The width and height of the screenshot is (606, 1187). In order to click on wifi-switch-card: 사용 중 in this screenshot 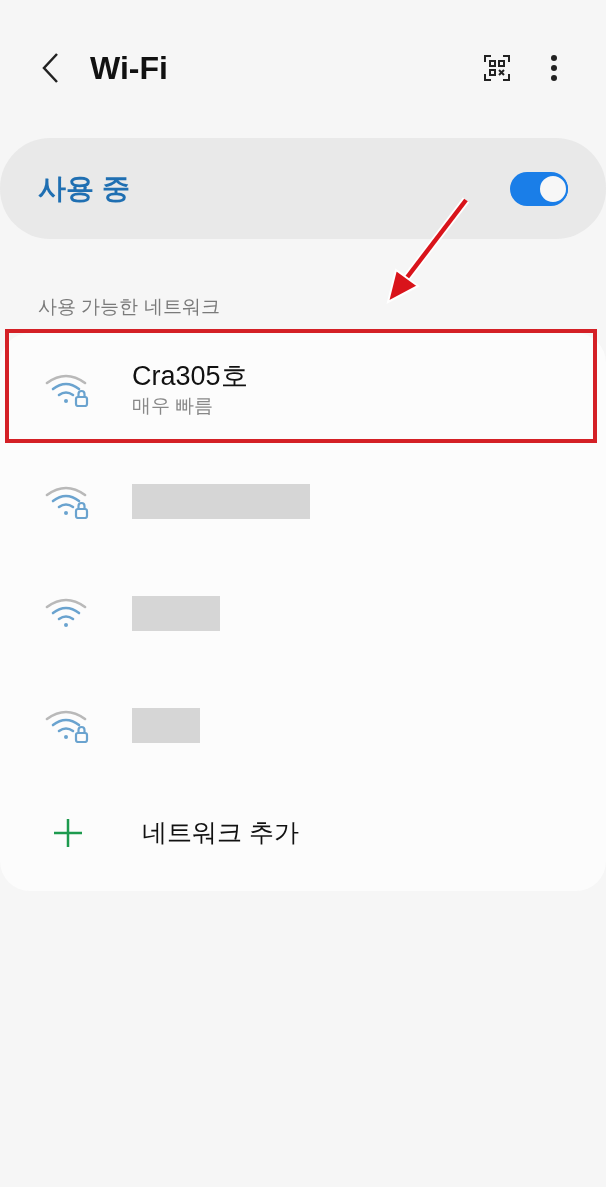, I will do `click(303, 188)`.